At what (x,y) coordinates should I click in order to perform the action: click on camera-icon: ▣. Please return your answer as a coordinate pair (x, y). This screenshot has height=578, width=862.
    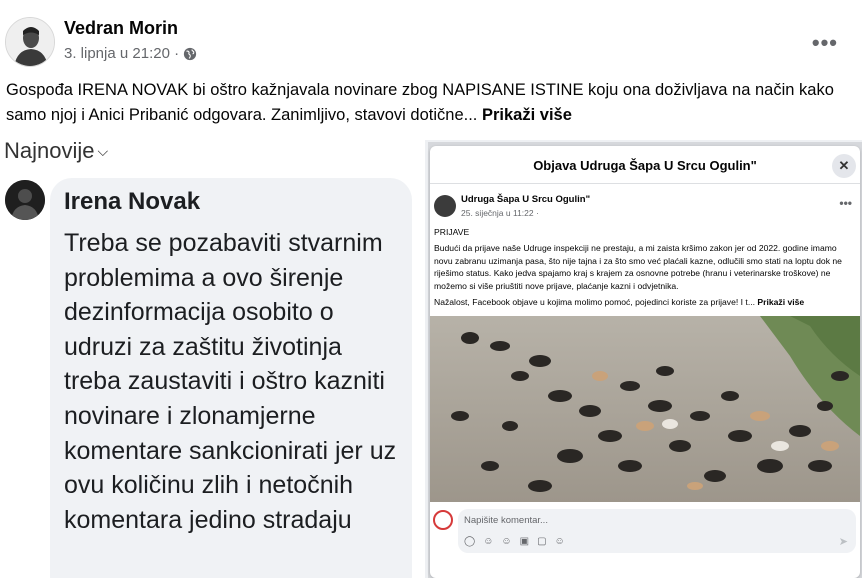
    Looking at the image, I should click on (524, 541).